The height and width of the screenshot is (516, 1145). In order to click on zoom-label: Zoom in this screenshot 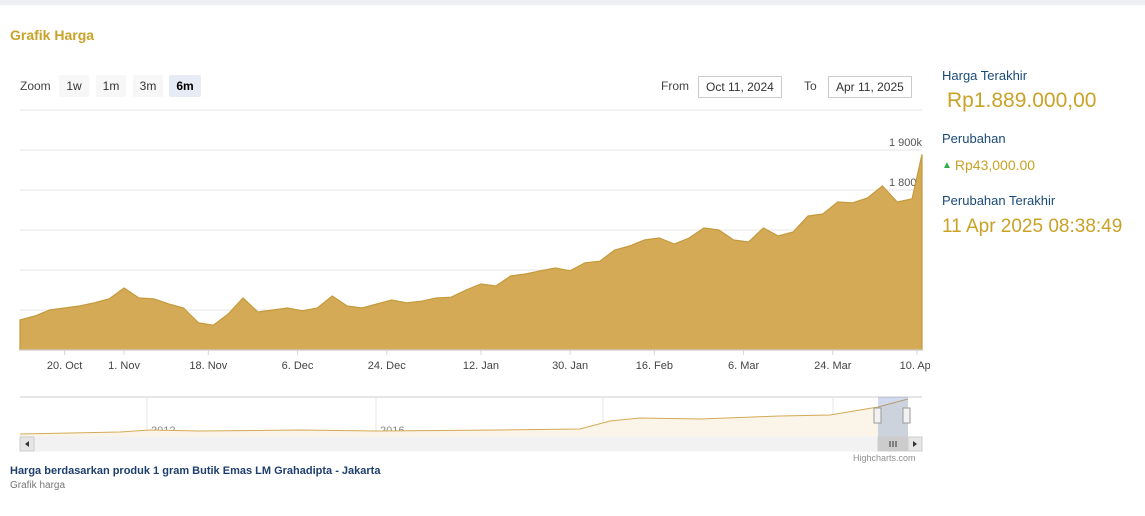, I will do `click(35, 86)`.